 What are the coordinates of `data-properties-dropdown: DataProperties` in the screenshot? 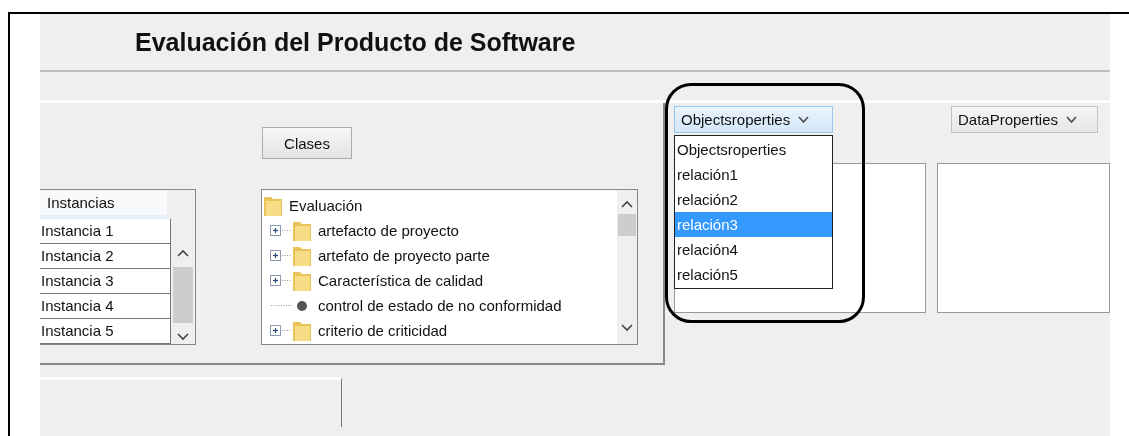 It's located at (1024, 119).